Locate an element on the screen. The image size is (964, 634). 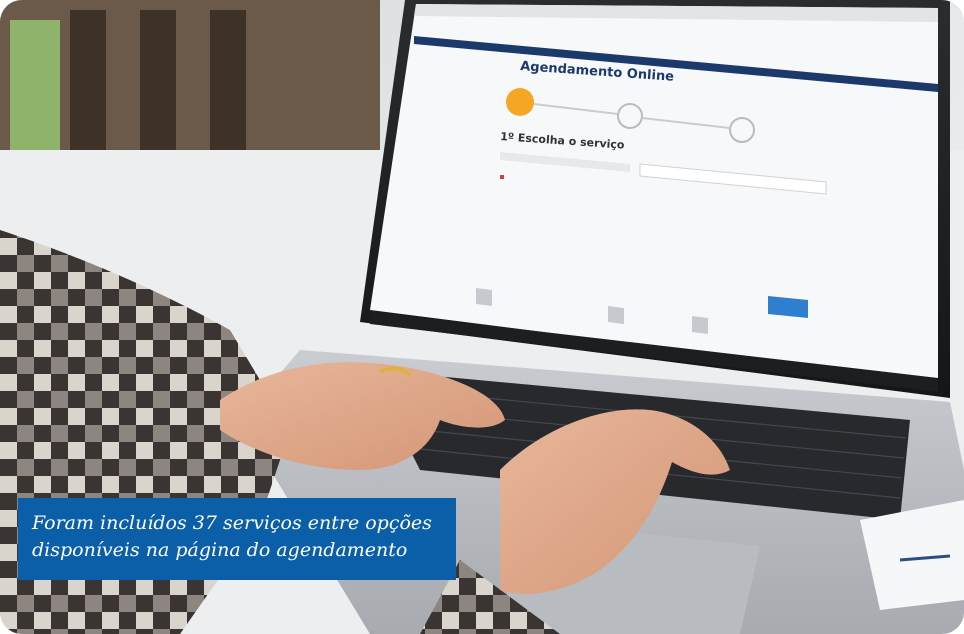
warning-dot is located at coordinates (502, 177).